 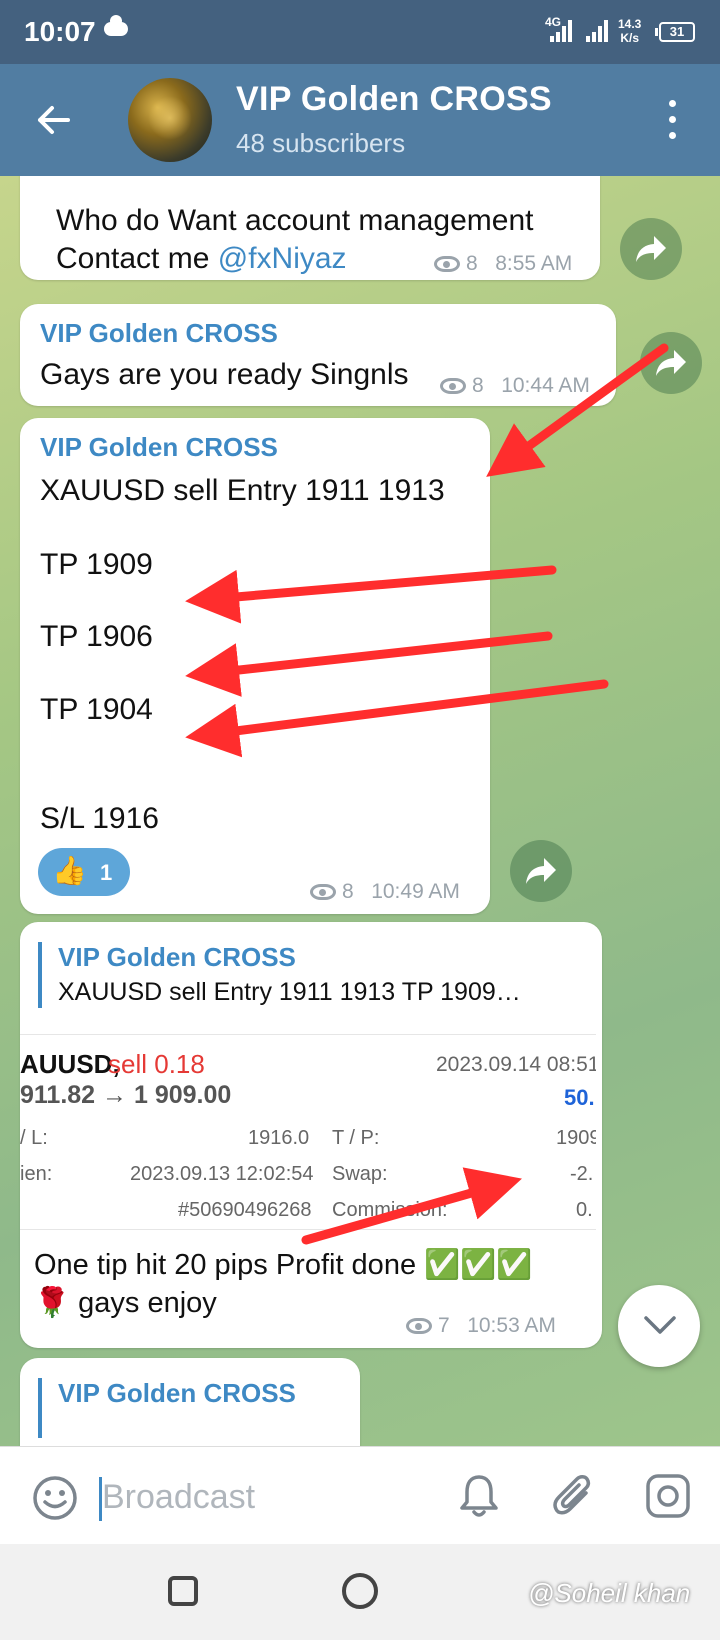 I want to click on channel-avatar, so click(x=170, y=120).